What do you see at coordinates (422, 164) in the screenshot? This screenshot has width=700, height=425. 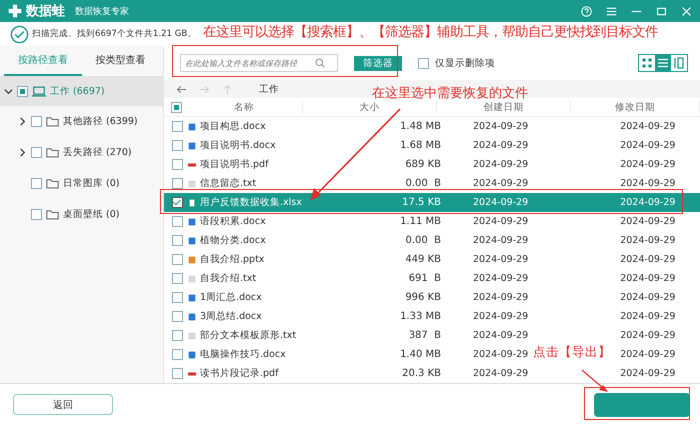 I see `file-size: 689 KB` at bounding box center [422, 164].